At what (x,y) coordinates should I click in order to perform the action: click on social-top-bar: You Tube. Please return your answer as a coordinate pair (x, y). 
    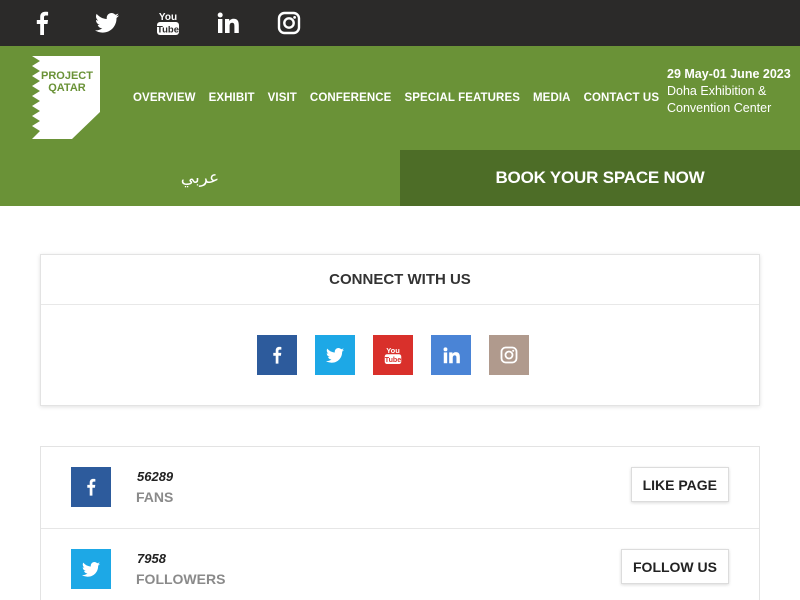
    Looking at the image, I should click on (400, 23).